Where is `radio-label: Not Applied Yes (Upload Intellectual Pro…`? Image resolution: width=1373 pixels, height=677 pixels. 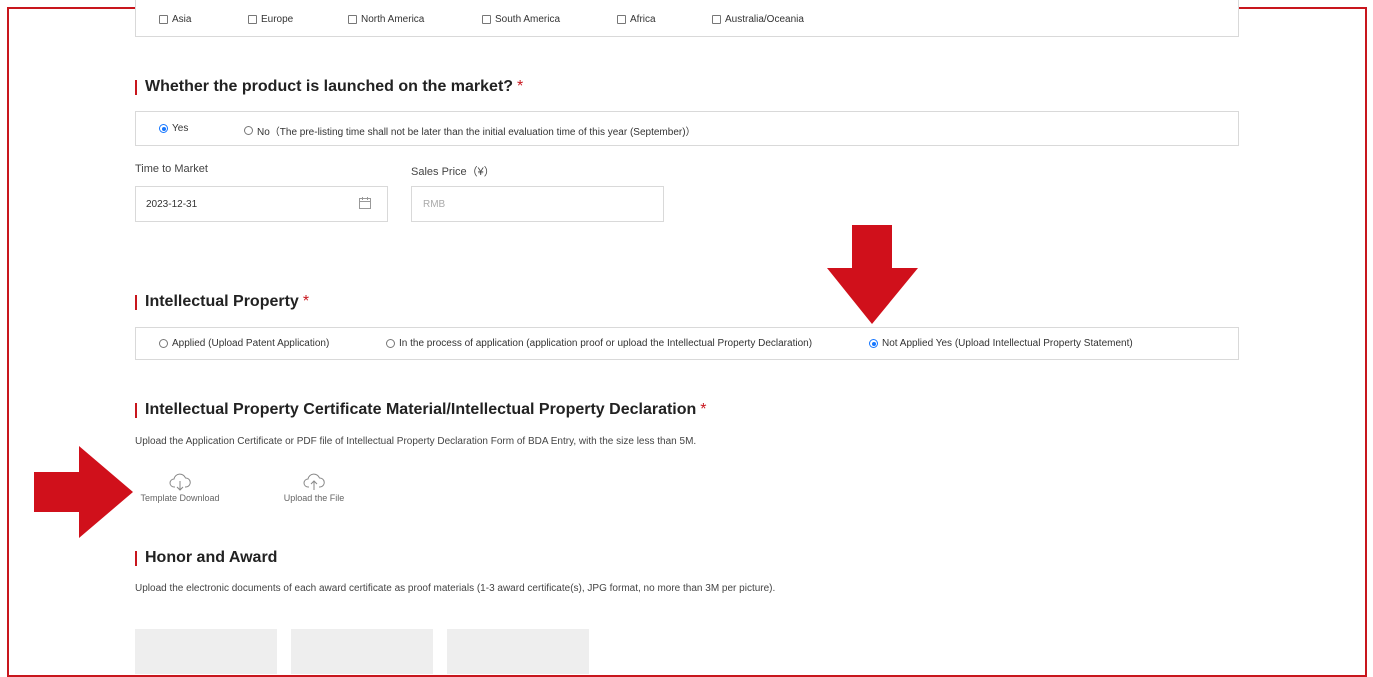 radio-label: Not Applied Yes (Upload Intellectual Pro… is located at coordinates (1007, 343).